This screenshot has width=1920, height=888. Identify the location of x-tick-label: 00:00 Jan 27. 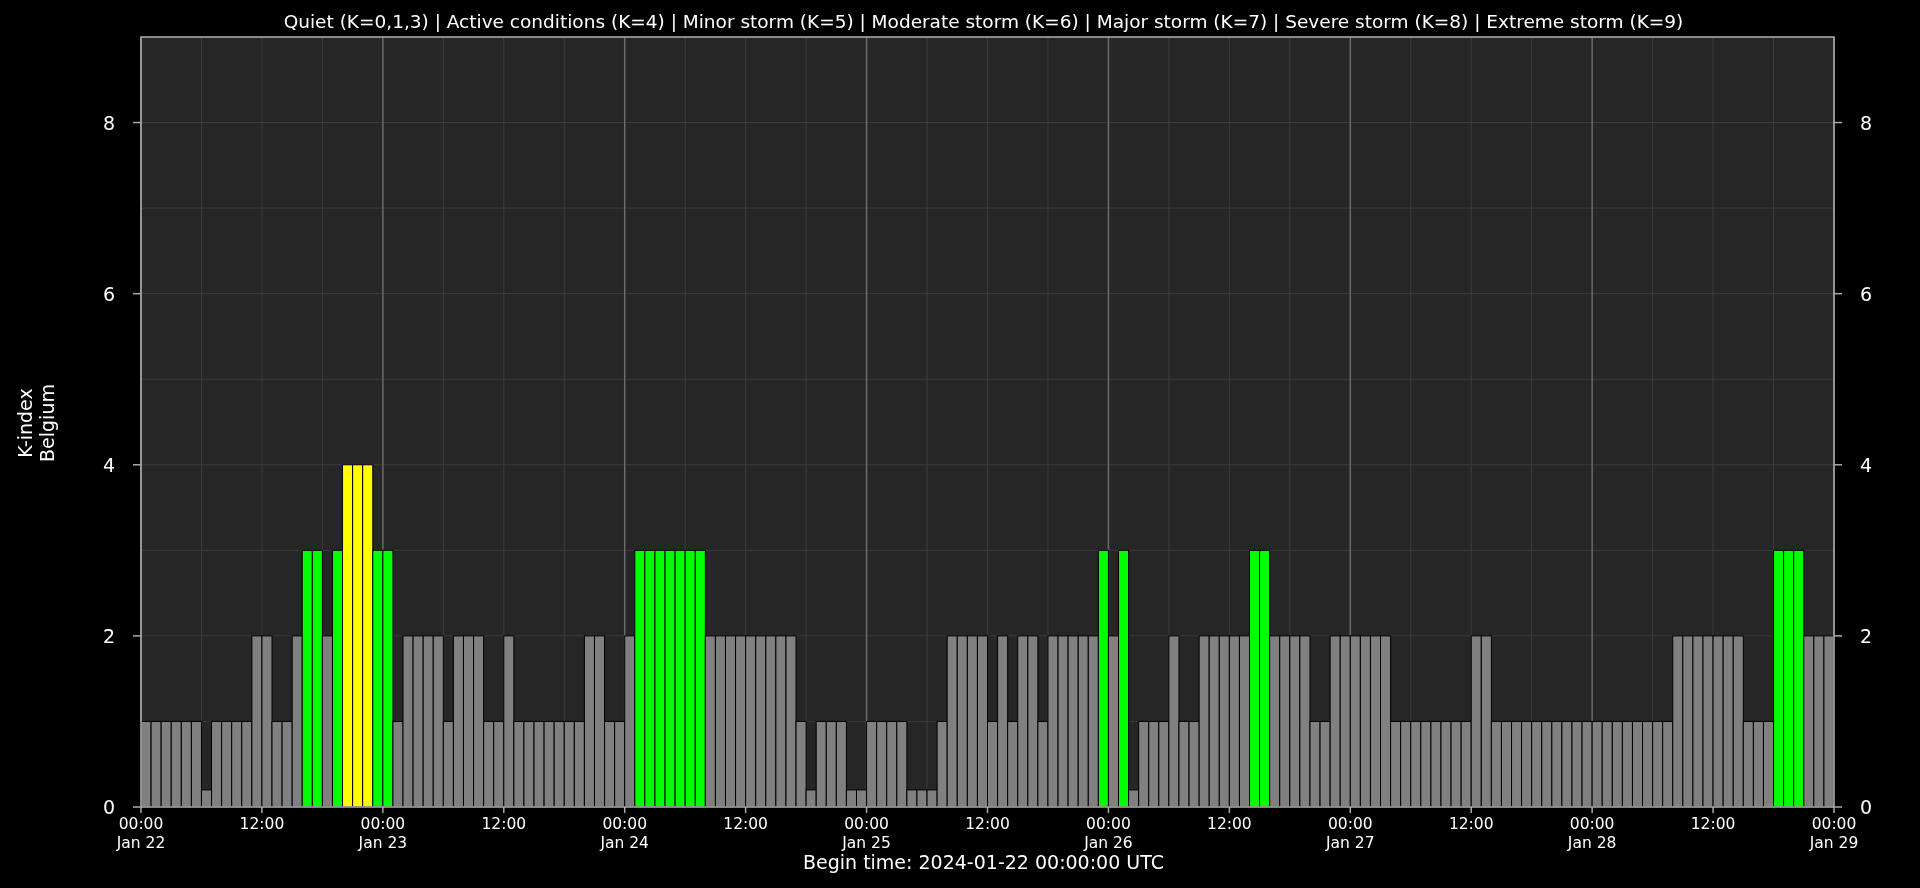
(1350, 833).